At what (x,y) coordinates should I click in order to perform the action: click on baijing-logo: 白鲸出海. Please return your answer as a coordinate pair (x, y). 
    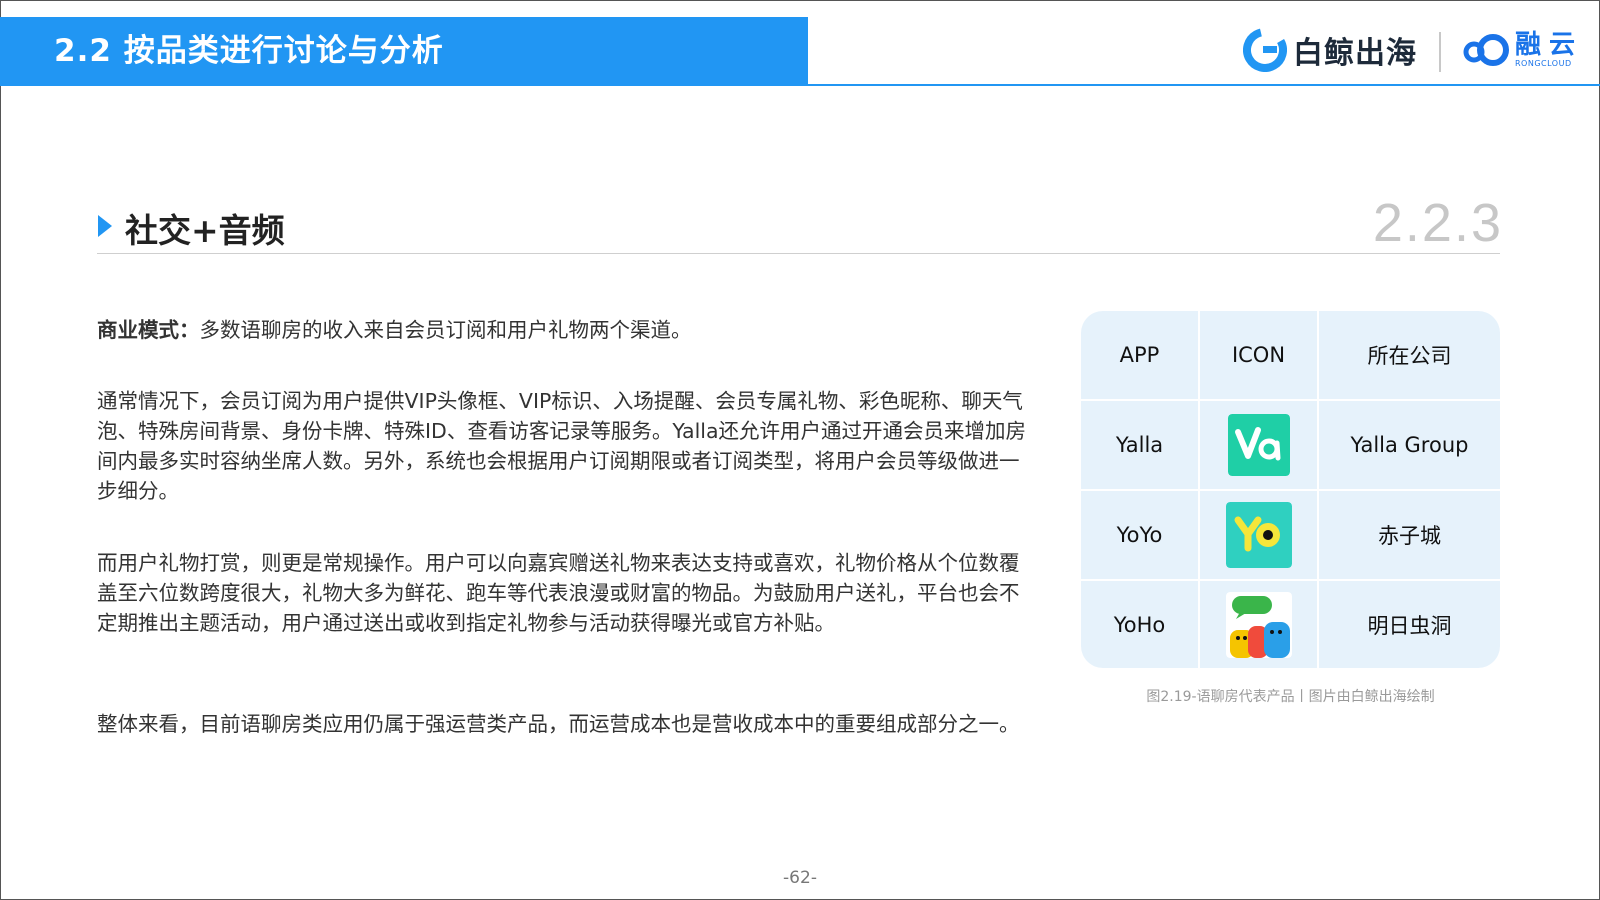
    Looking at the image, I should click on (1330, 50).